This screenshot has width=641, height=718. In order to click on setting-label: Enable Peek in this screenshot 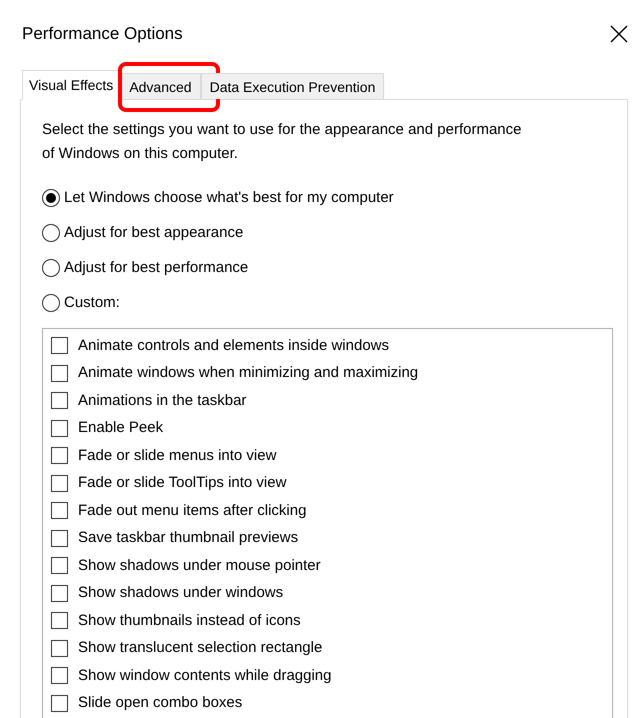, I will do `click(121, 428)`.